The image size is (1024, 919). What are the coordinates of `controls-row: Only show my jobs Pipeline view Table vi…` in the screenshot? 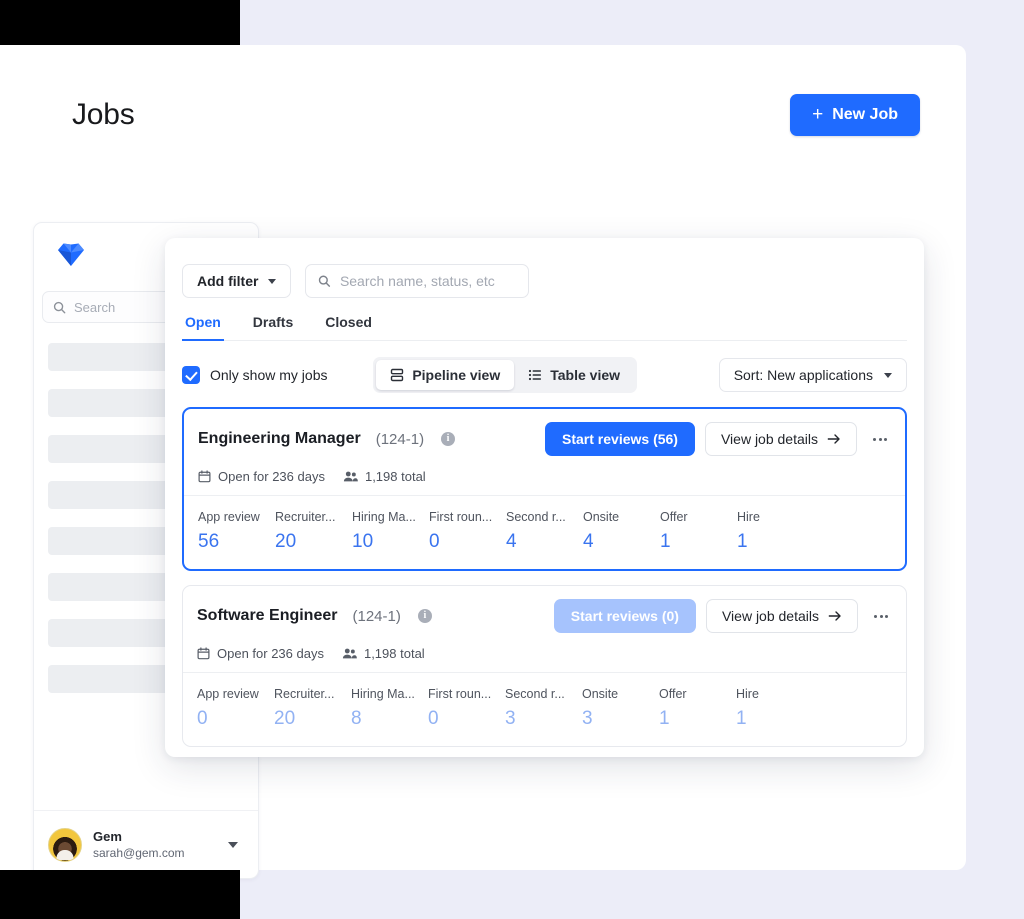 It's located at (544, 367).